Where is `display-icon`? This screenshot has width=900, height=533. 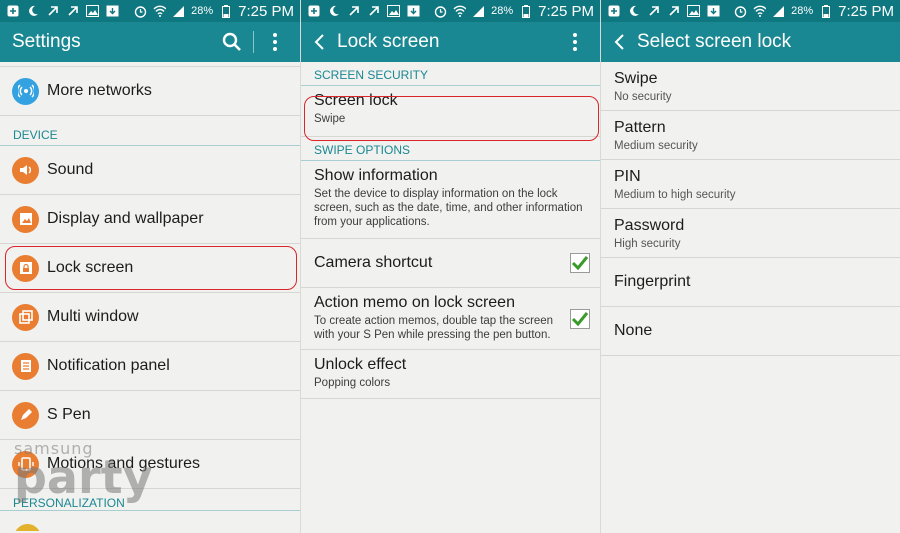
display-icon is located at coordinates (25, 219).